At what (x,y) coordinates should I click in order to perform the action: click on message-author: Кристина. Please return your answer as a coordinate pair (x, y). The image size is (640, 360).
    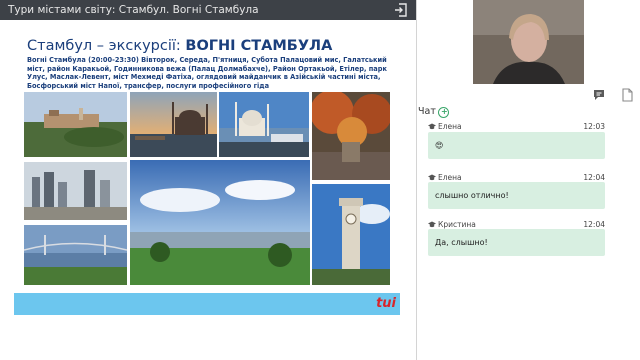
    Looking at the image, I should click on (457, 224).